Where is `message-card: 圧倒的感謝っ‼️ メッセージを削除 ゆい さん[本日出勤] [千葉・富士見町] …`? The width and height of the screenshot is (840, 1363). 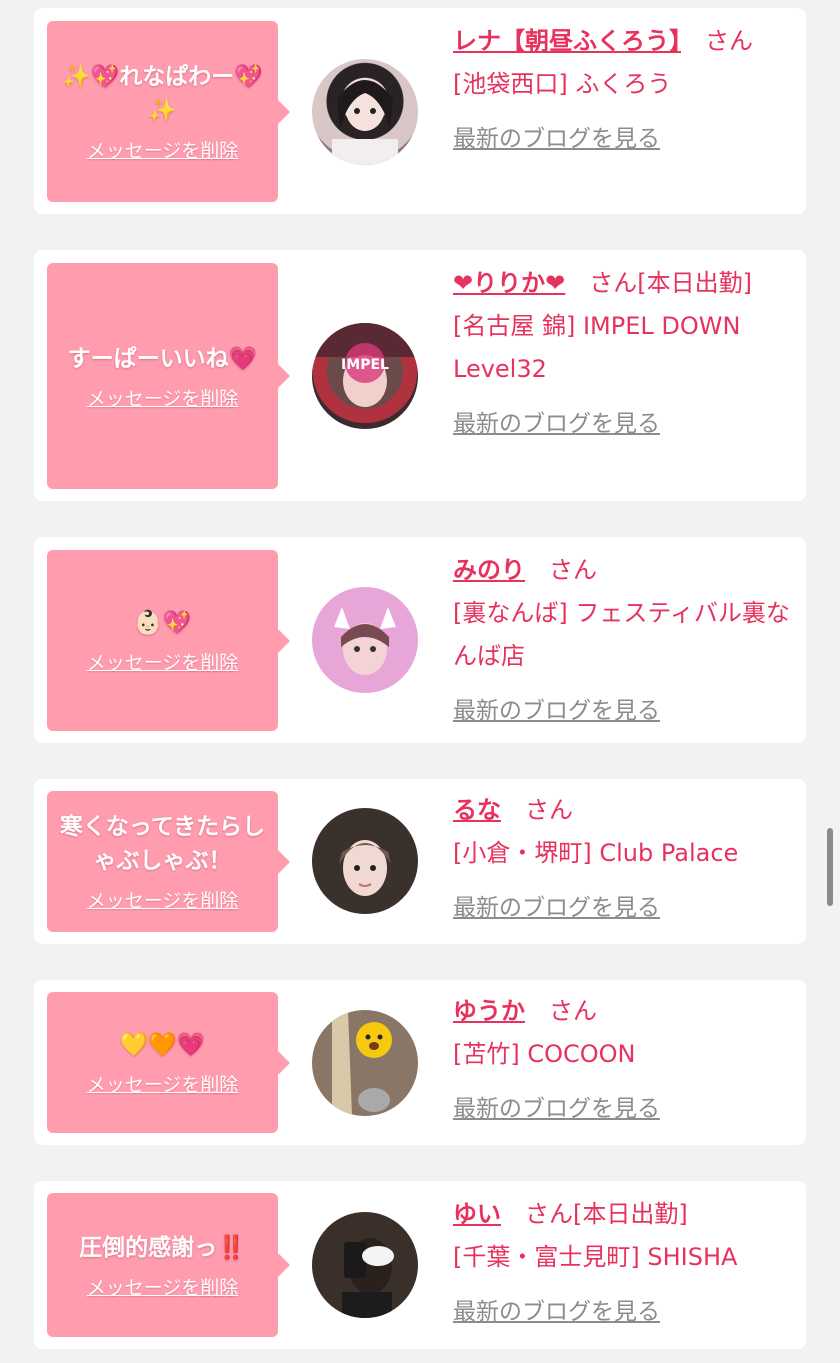
message-card: 圧倒的感謝っ‼️ メッセージを削除 ゆい さん[本日出勤] [千葉・富士見町] … is located at coordinates (420, 1265).